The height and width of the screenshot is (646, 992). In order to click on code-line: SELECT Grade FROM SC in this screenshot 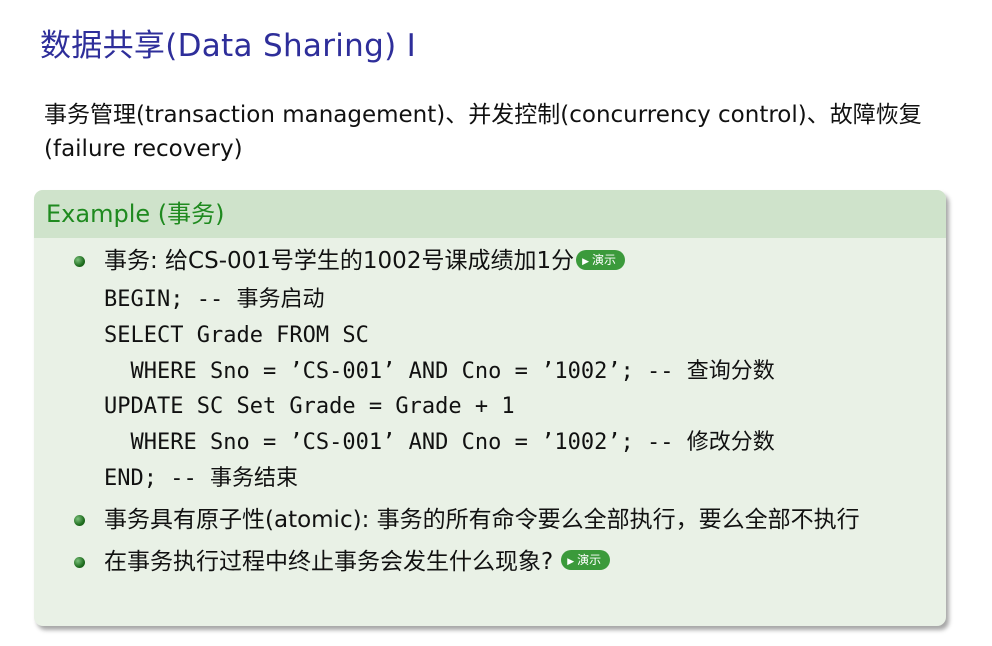, I will do `click(236, 335)`.